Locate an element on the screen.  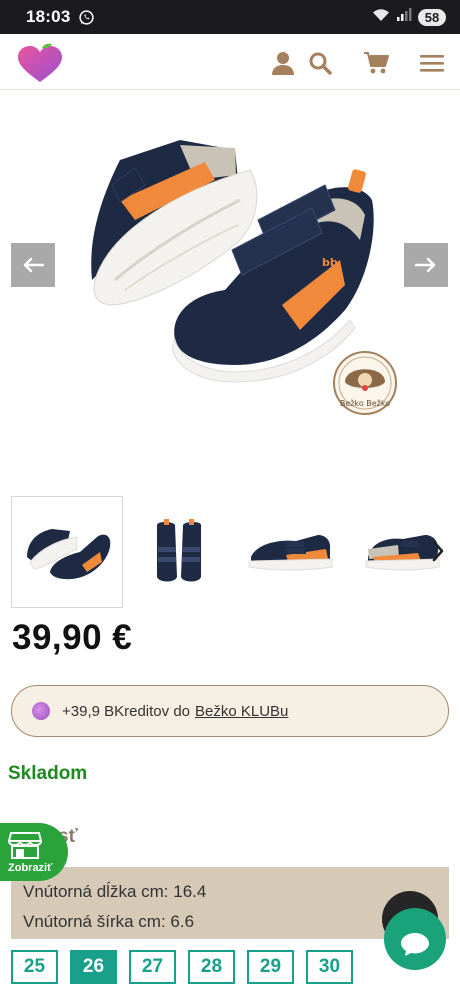
search-icon is located at coordinates (320, 63).